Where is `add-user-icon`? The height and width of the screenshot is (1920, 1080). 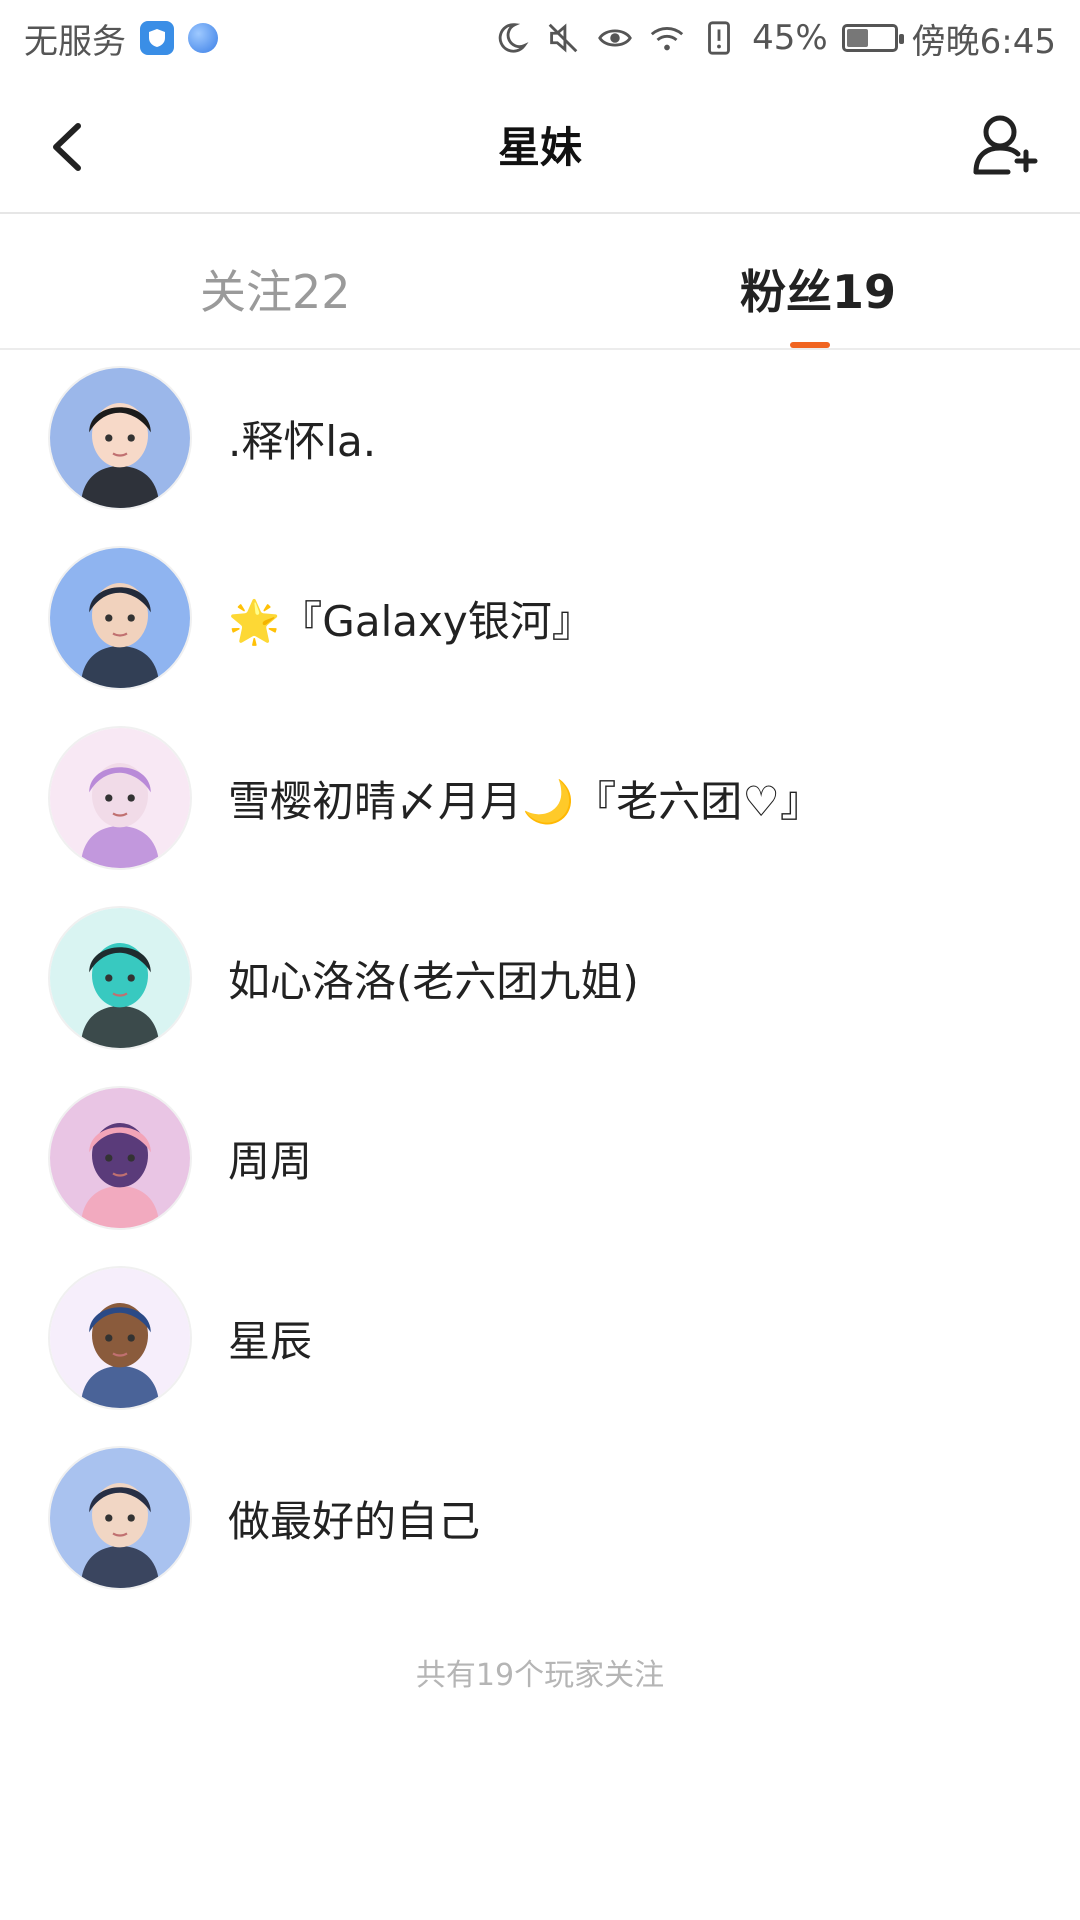 add-user-icon is located at coordinates (1005, 145).